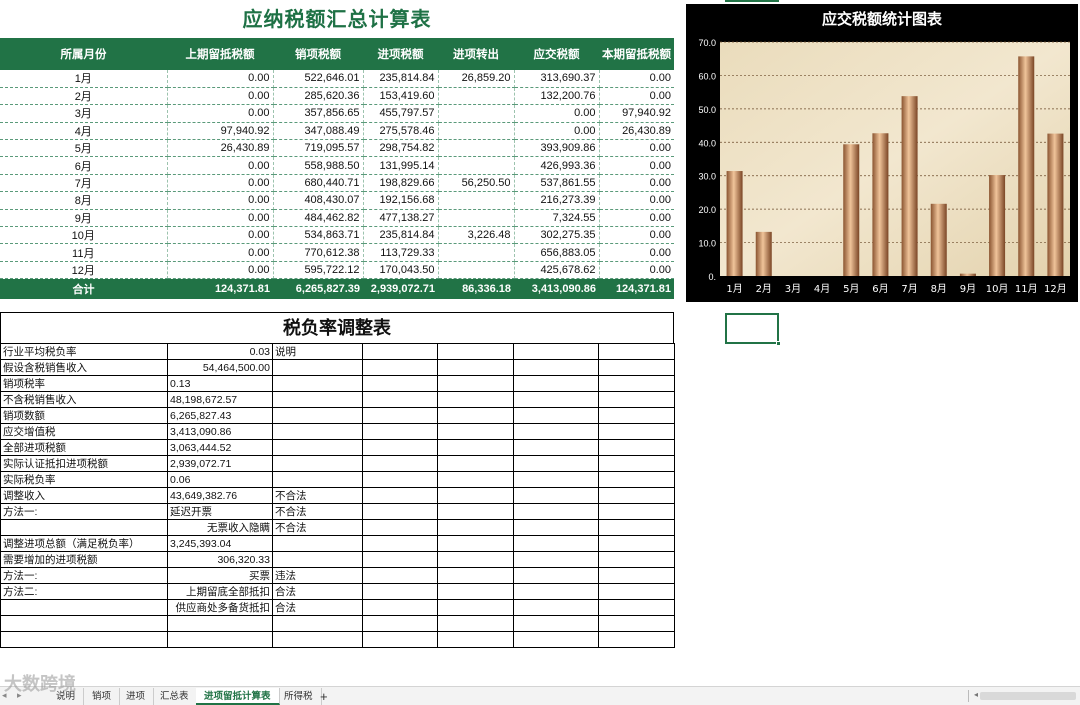 The width and height of the screenshot is (1080, 705). I want to click on table-cell: 477,138.27, so click(401, 218).